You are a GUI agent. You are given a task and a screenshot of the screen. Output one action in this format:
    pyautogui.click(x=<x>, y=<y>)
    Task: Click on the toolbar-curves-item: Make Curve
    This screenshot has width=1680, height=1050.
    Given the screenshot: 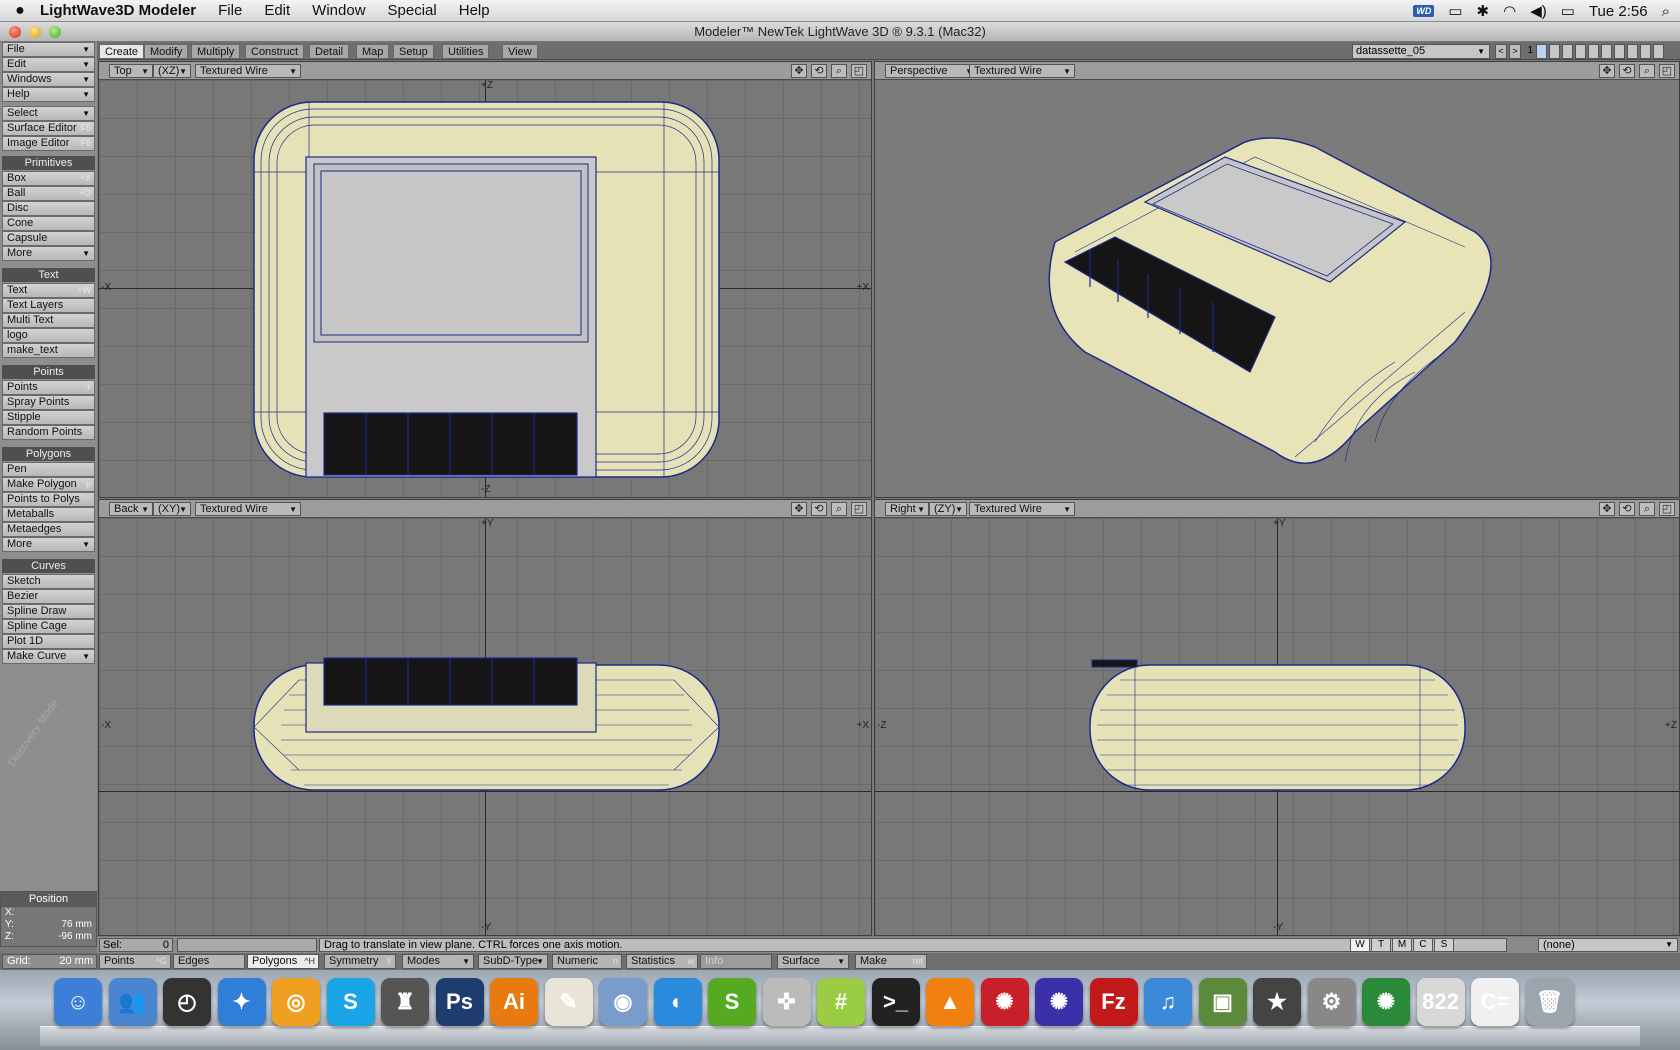 What is the action you would take?
    pyautogui.click(x=48, y=656)
    